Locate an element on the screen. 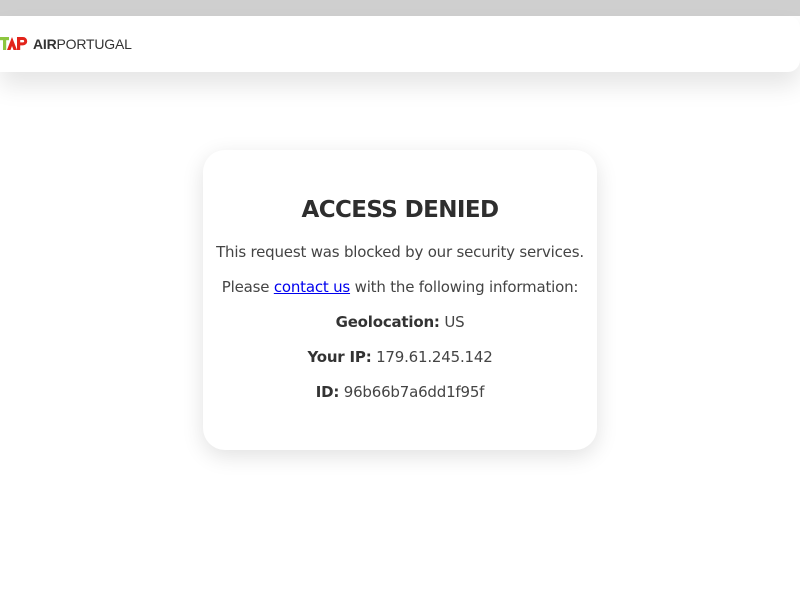 The height and width of the screenshot is (600, 800). site-header: AIRPORTUGAL is located at coordinates (400, 44).